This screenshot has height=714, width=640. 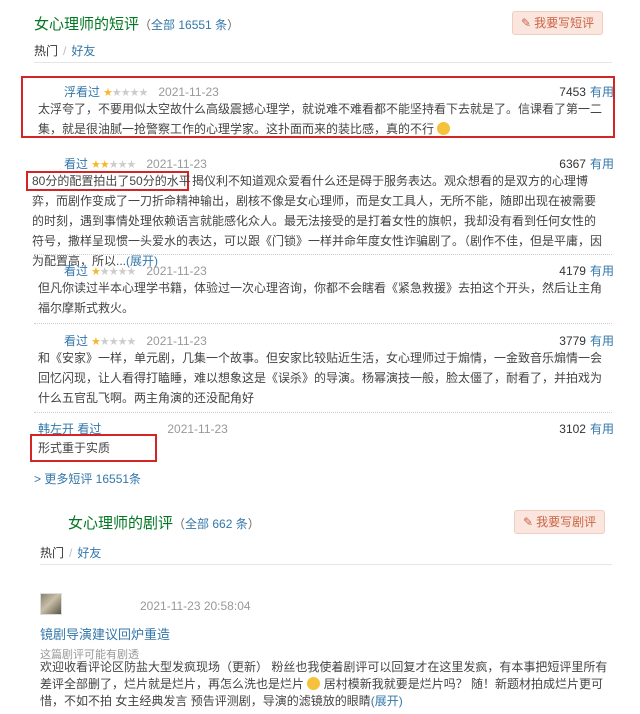 I want to click on all-short-reviews-link: 全部 16551 条, so click(x=189, y=25).